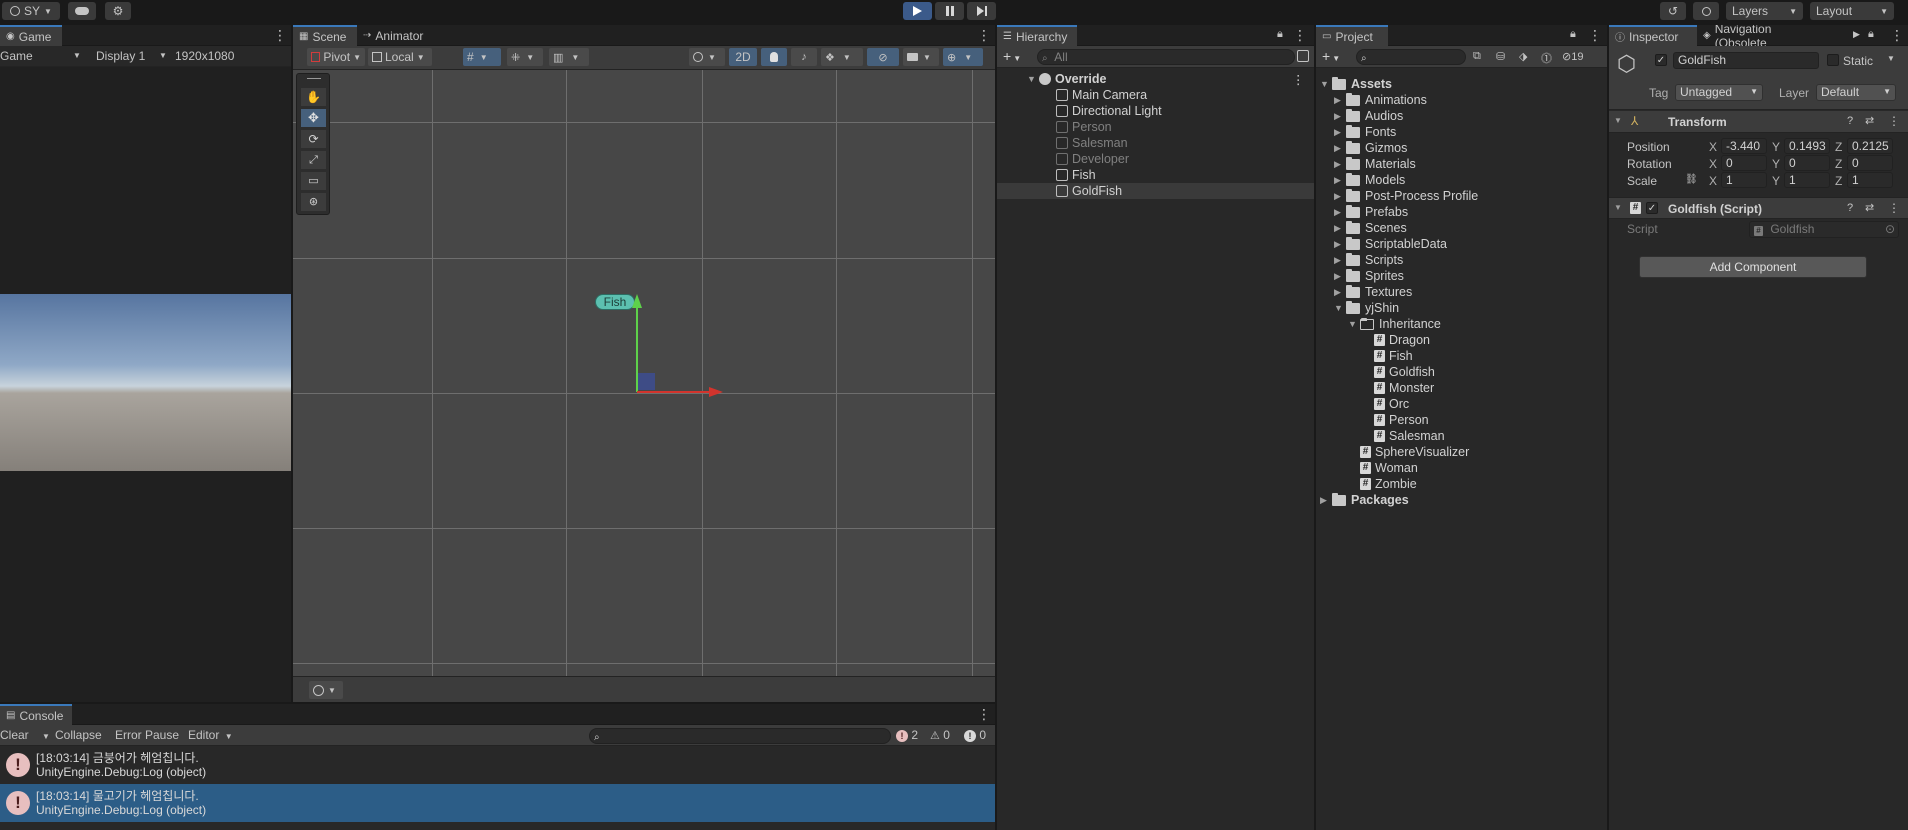 This screenshot has width=1908, height=830. What do you see at coordinates (31, 35) in the screenshot?
I see `tab-game: ◉ Game` at bounding box center [31, 35].